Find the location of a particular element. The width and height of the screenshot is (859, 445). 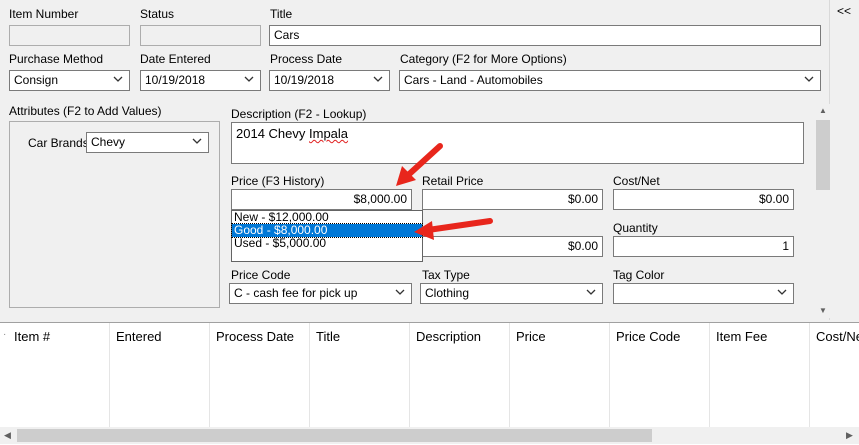

row-indicator-icon: · is located at coordinates (5, 334).